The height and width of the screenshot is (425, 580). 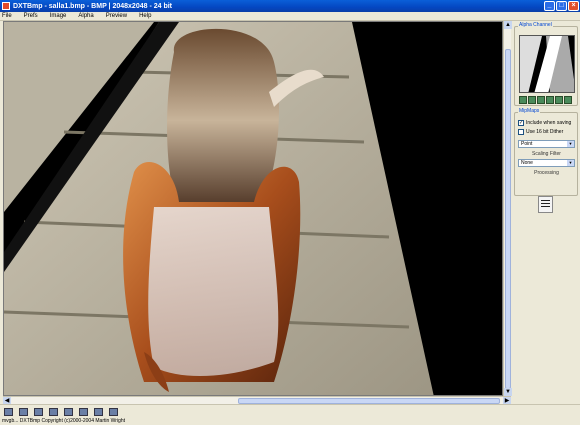 What do you see at coordinates (546, 173) in the screenshot?
I see `processing-caption: Processing` at bounding box center [546, 173].